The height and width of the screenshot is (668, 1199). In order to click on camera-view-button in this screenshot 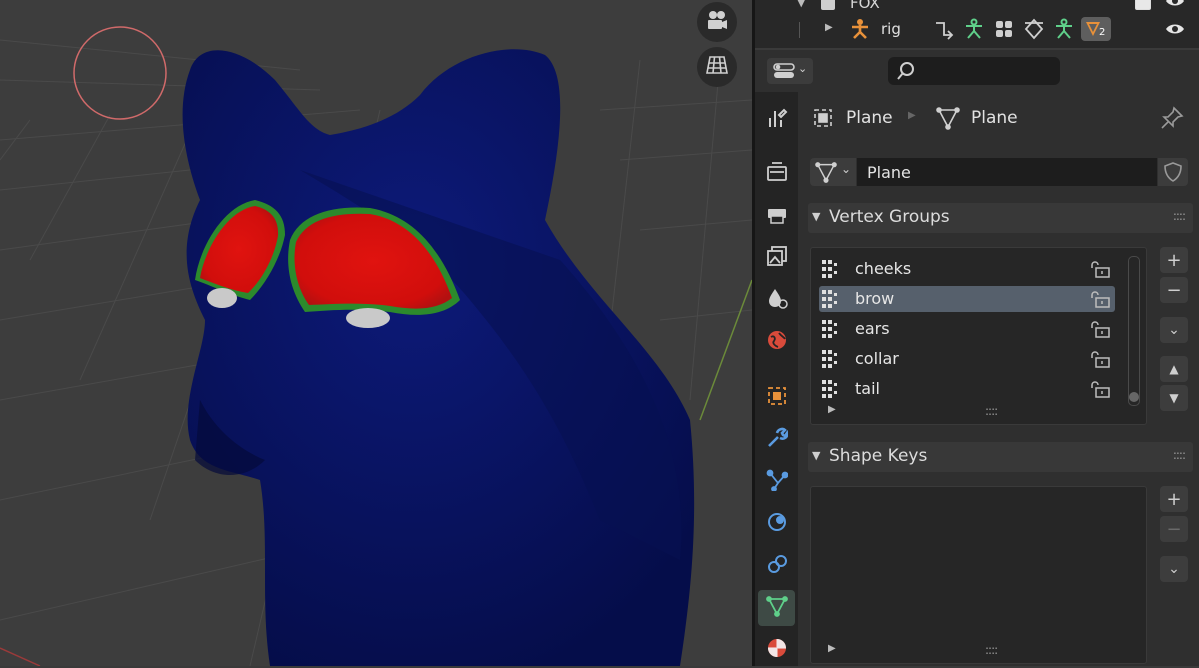, I will do `click(717, 22)`.